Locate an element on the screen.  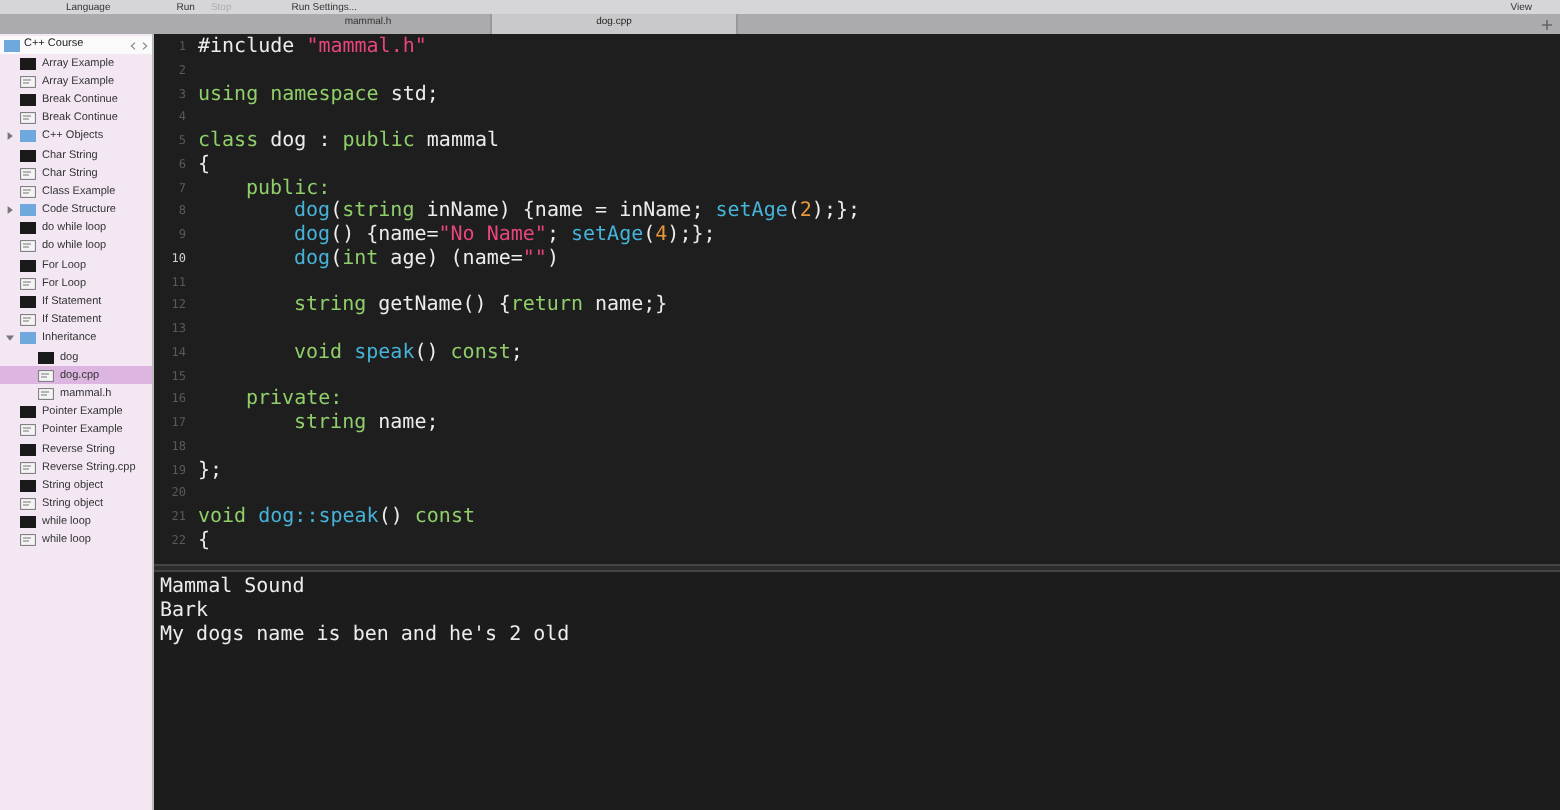
code-line: string name; is located at coordinates (365, 424).